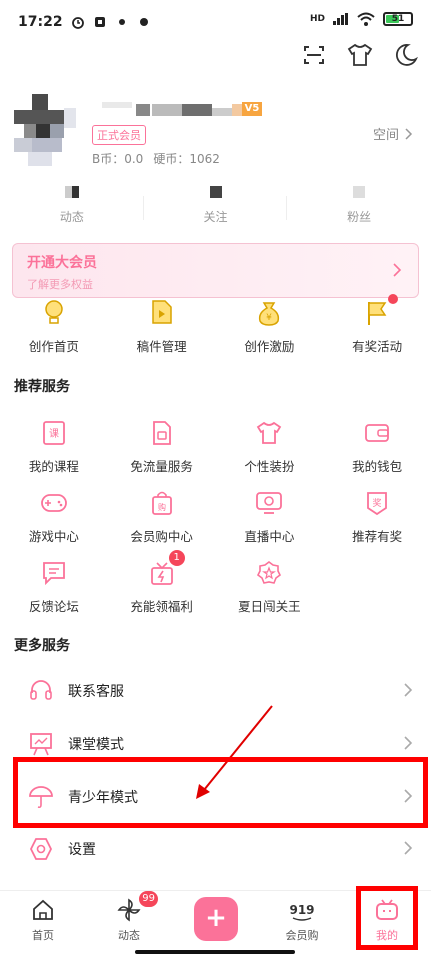  I want to click on mall-icon: 919, so click(302, 910).